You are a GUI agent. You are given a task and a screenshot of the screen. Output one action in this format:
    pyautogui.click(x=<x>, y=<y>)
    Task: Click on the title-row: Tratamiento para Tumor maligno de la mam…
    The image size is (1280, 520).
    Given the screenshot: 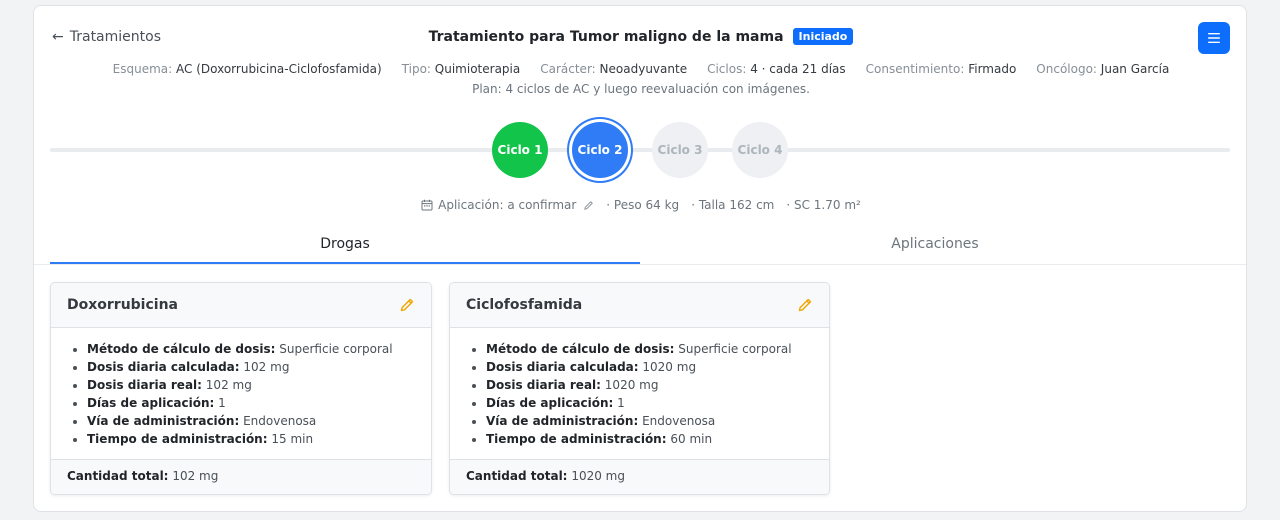 What is the action you would take?
    pyautogui.click(x=641, y=36)
    